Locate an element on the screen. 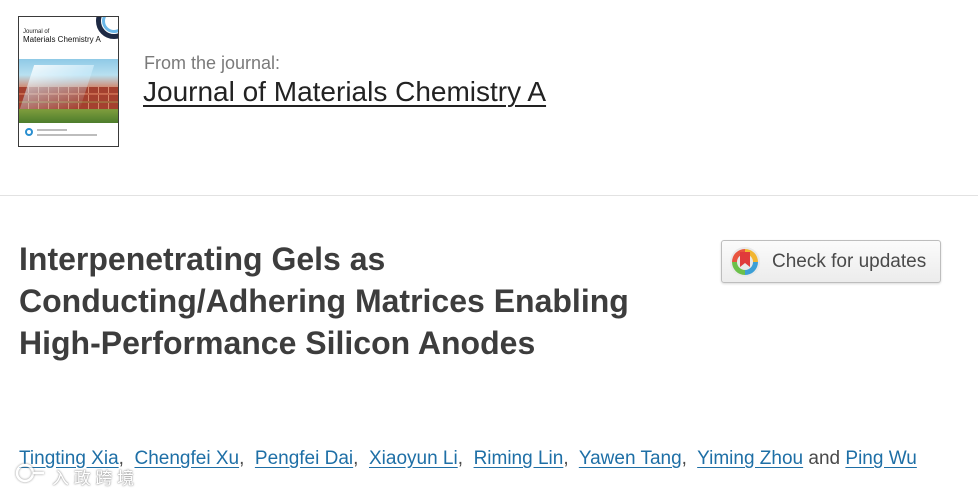  publisher-logo-icon is located at coordinates (29, 132).